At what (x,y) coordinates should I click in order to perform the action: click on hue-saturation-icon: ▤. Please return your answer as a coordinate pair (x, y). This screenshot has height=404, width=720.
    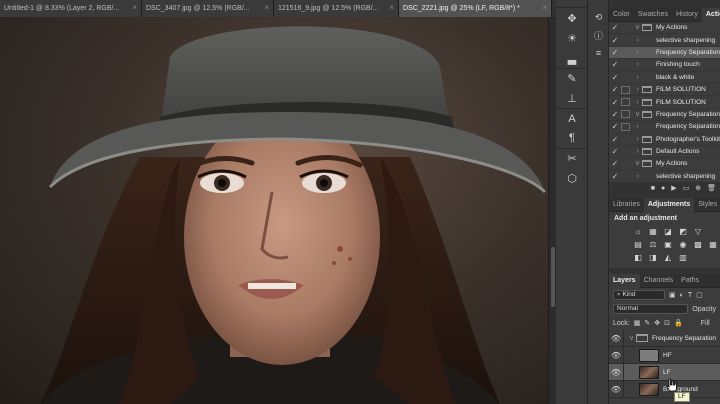
    Looking at the image, I should click on (638, 244).